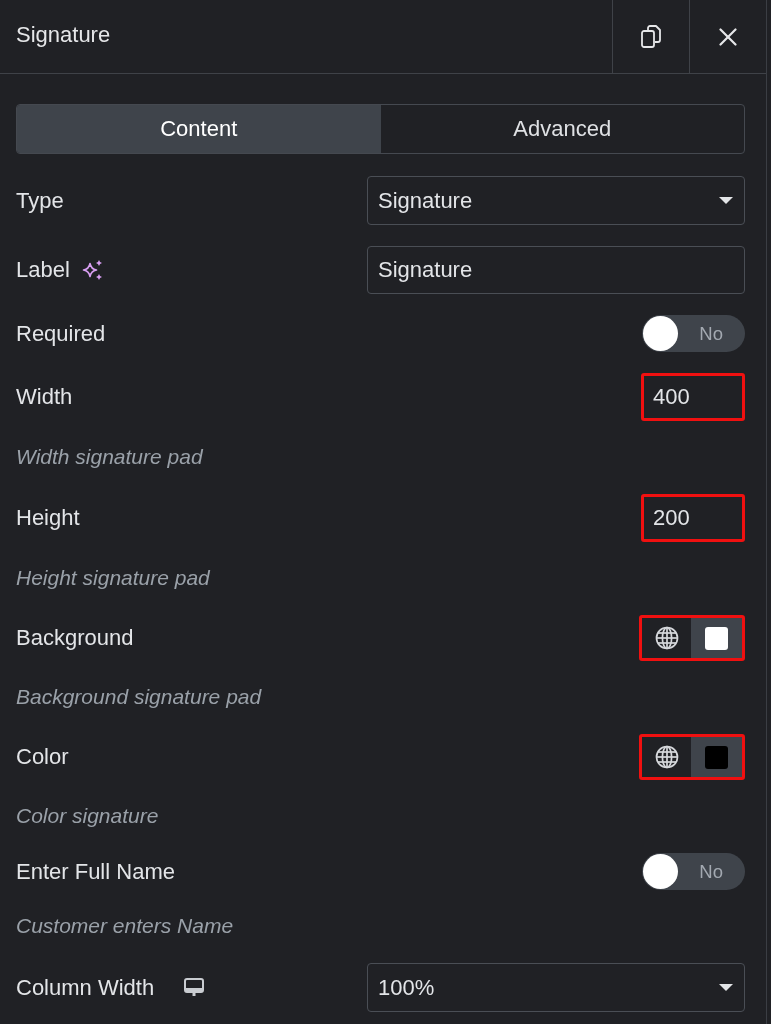 This screenshot has height=1024, width=771. I want to click on field-label: Width, so click(44, 397).